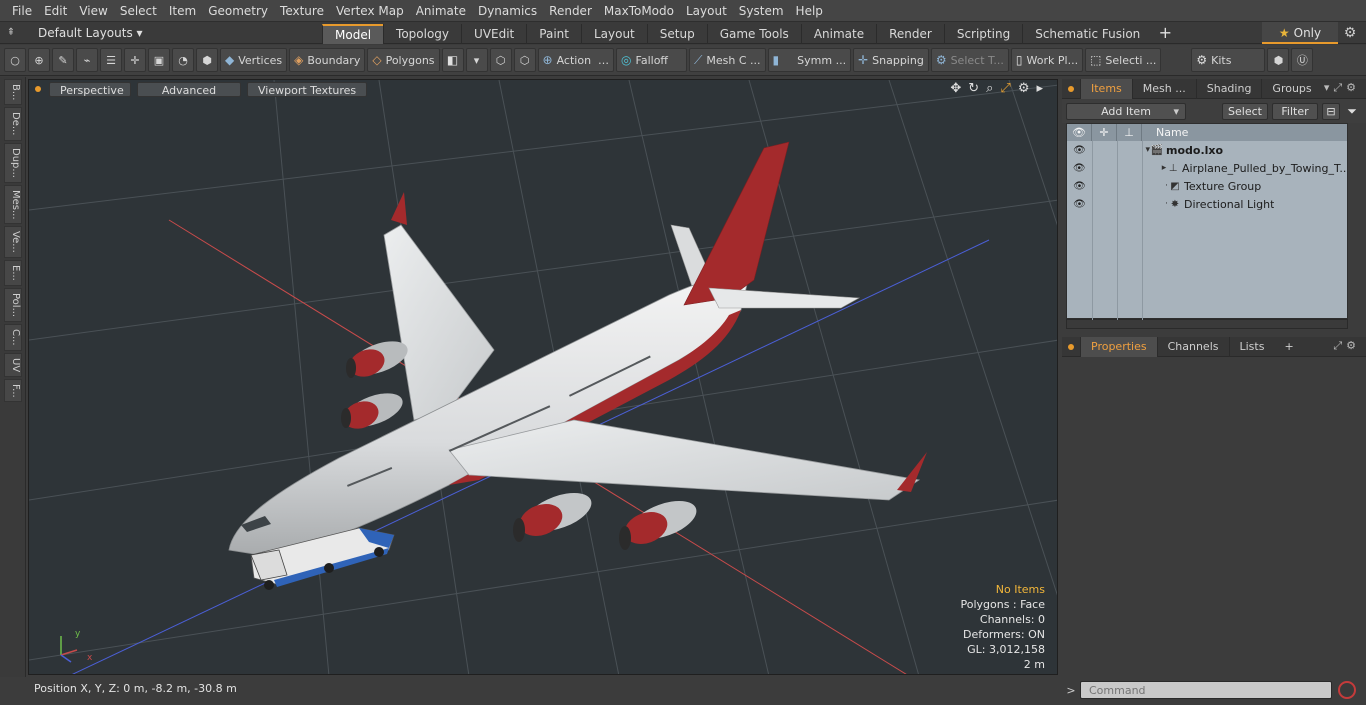 This screenshot has width=1366, height=705. What do you see at coordinates (1192, 346) in the screenshot?
I see `props-tab-channels: Channels` at bounding box center [1192, 346].